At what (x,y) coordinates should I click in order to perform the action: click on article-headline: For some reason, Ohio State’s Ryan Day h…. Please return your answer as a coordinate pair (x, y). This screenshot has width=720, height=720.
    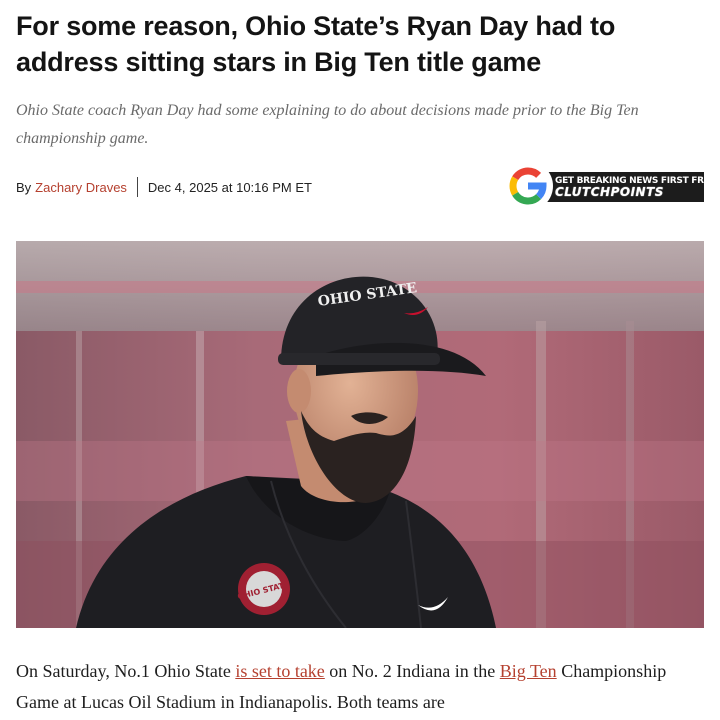
    Looking at the image, I should click on (316, 44).